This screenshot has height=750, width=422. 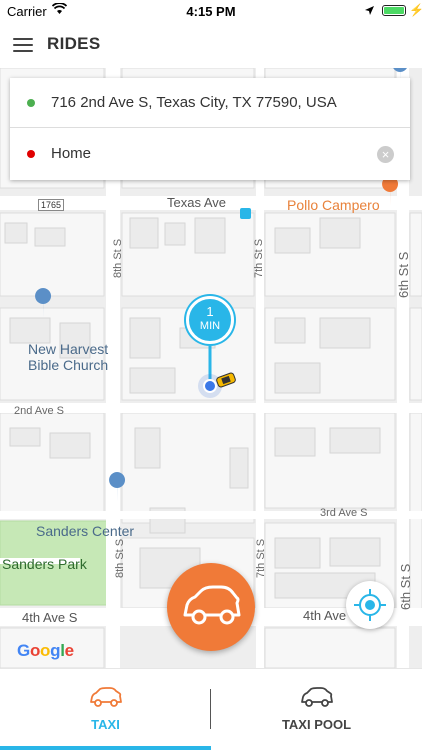 What do you see at coordinates (44, 564) in the screenshot?
I see `poi-sanders-park: Sanders Park` at bounding box center [44, 564].